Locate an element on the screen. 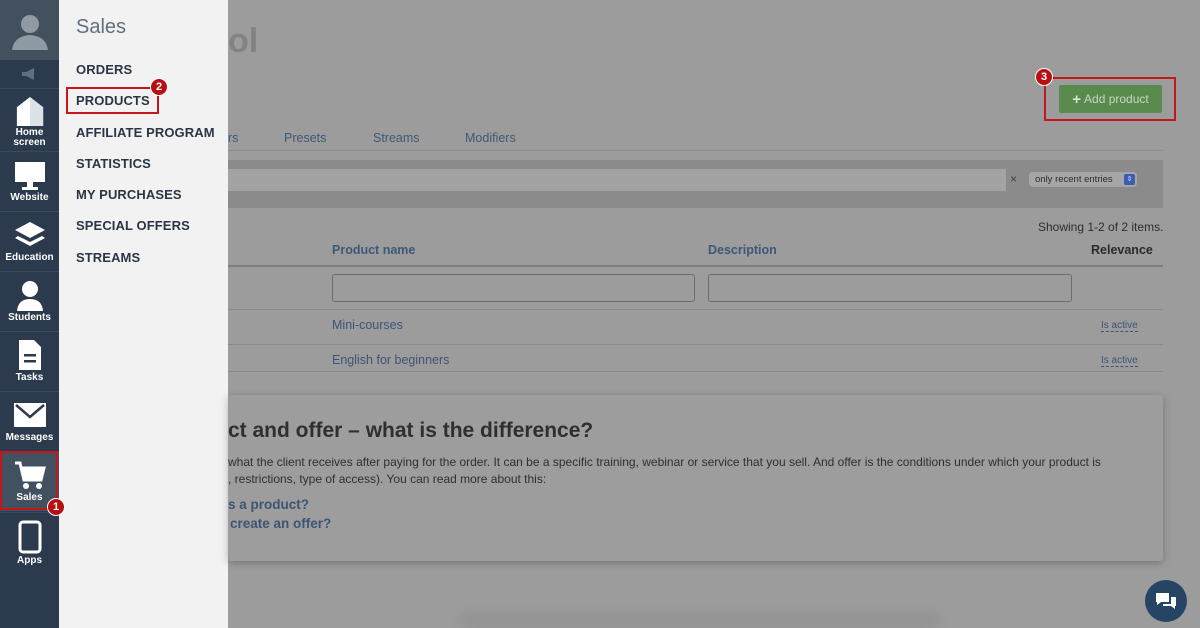 This screenshot has width=1200, height=628. info-link-offer: create an offer? is located at coordinates (280, 523).